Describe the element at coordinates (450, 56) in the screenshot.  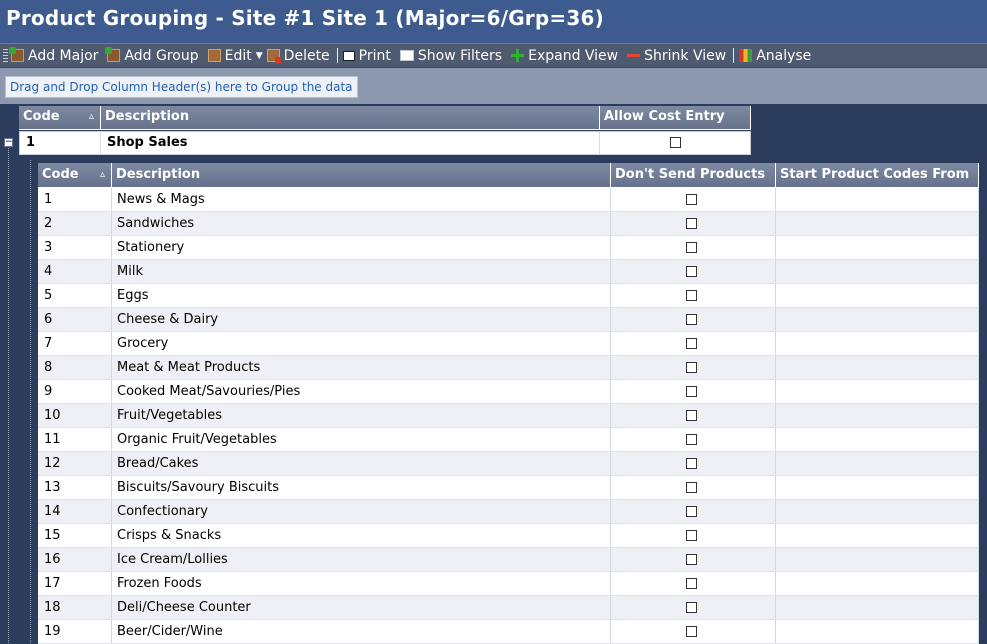
I see `show-filters-button: Show Filters` at that location.